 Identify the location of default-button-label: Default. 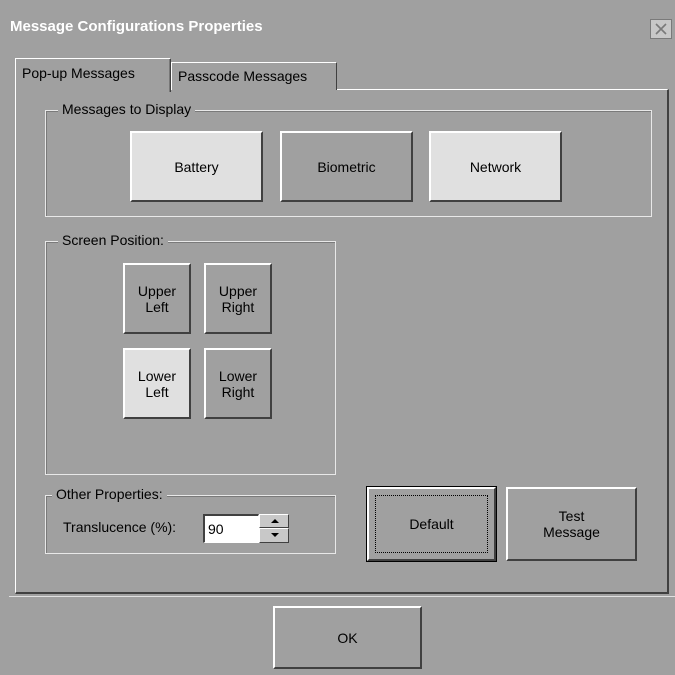
(431, 524).